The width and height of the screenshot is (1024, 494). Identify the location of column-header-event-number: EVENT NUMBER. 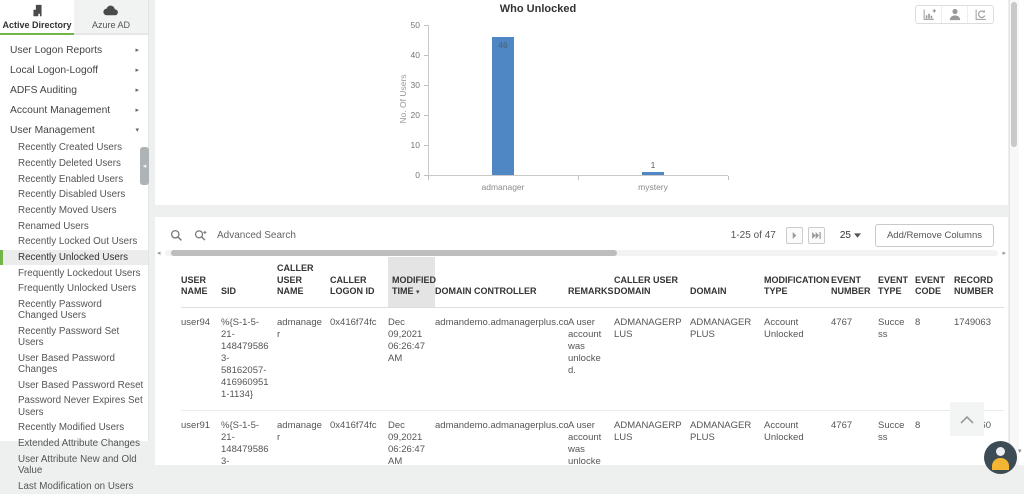
(854, 283).